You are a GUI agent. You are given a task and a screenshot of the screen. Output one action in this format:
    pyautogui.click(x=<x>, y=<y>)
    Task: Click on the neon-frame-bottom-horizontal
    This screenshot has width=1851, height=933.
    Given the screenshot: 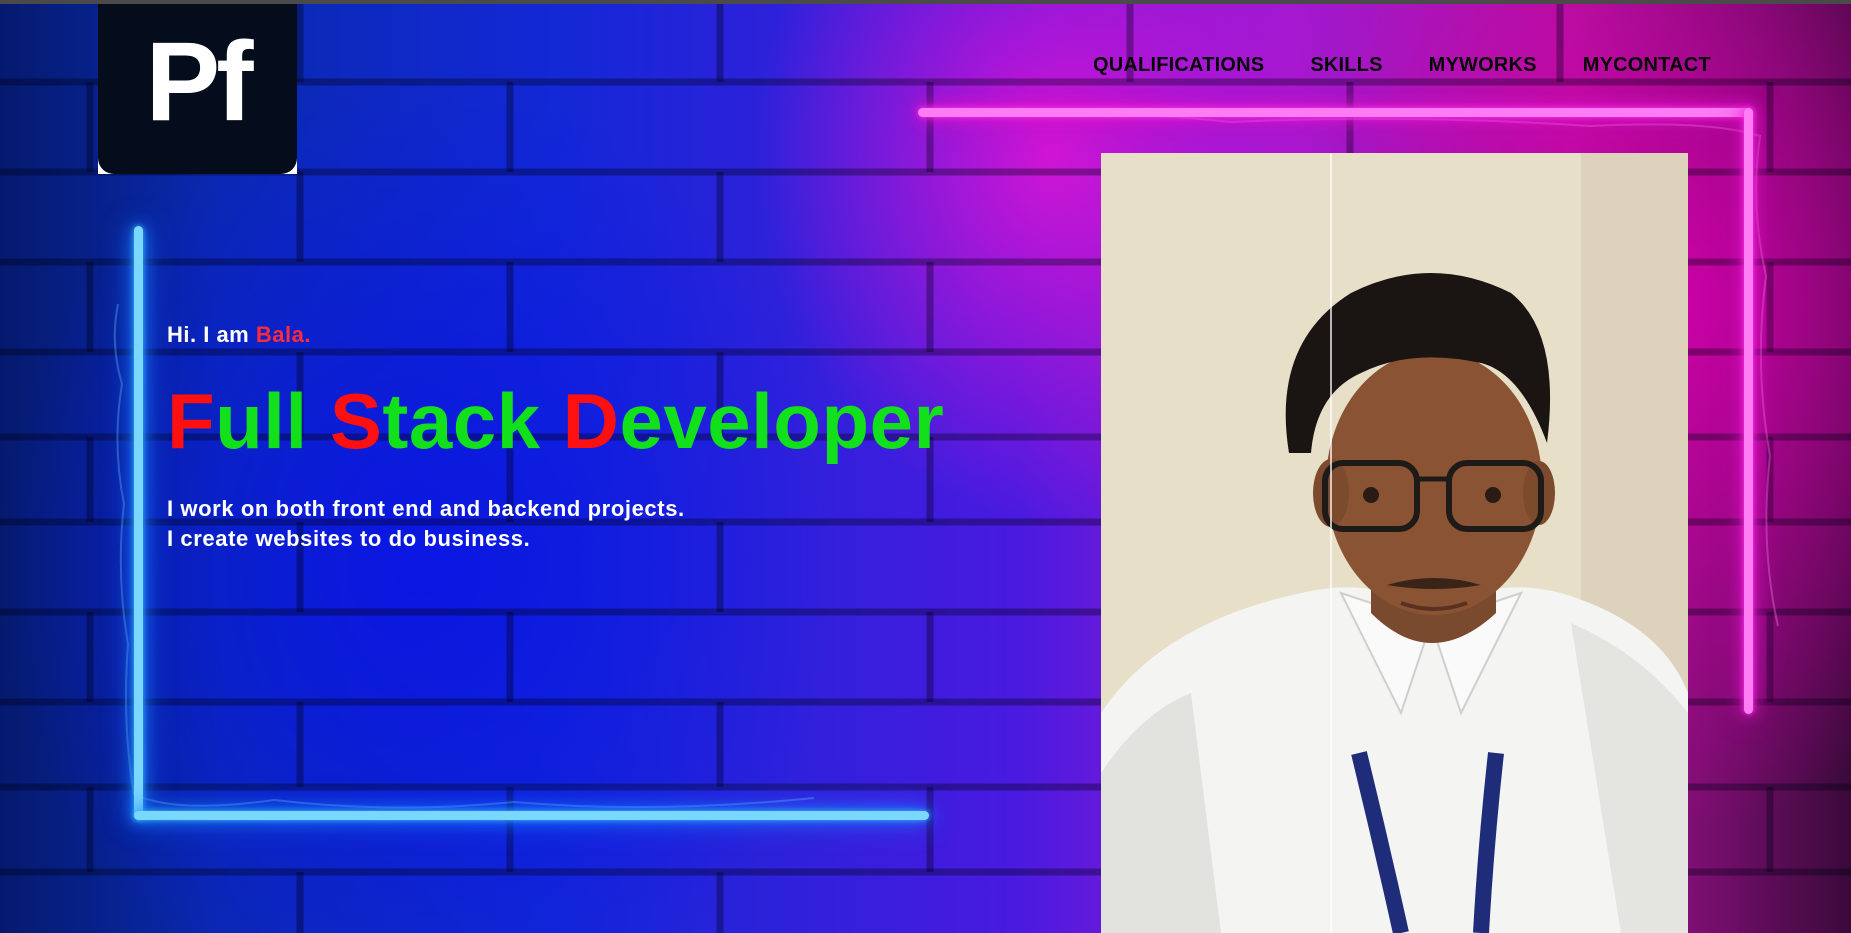 What is the action you would take?
    pyautogui.click(x=531, y=815)
    